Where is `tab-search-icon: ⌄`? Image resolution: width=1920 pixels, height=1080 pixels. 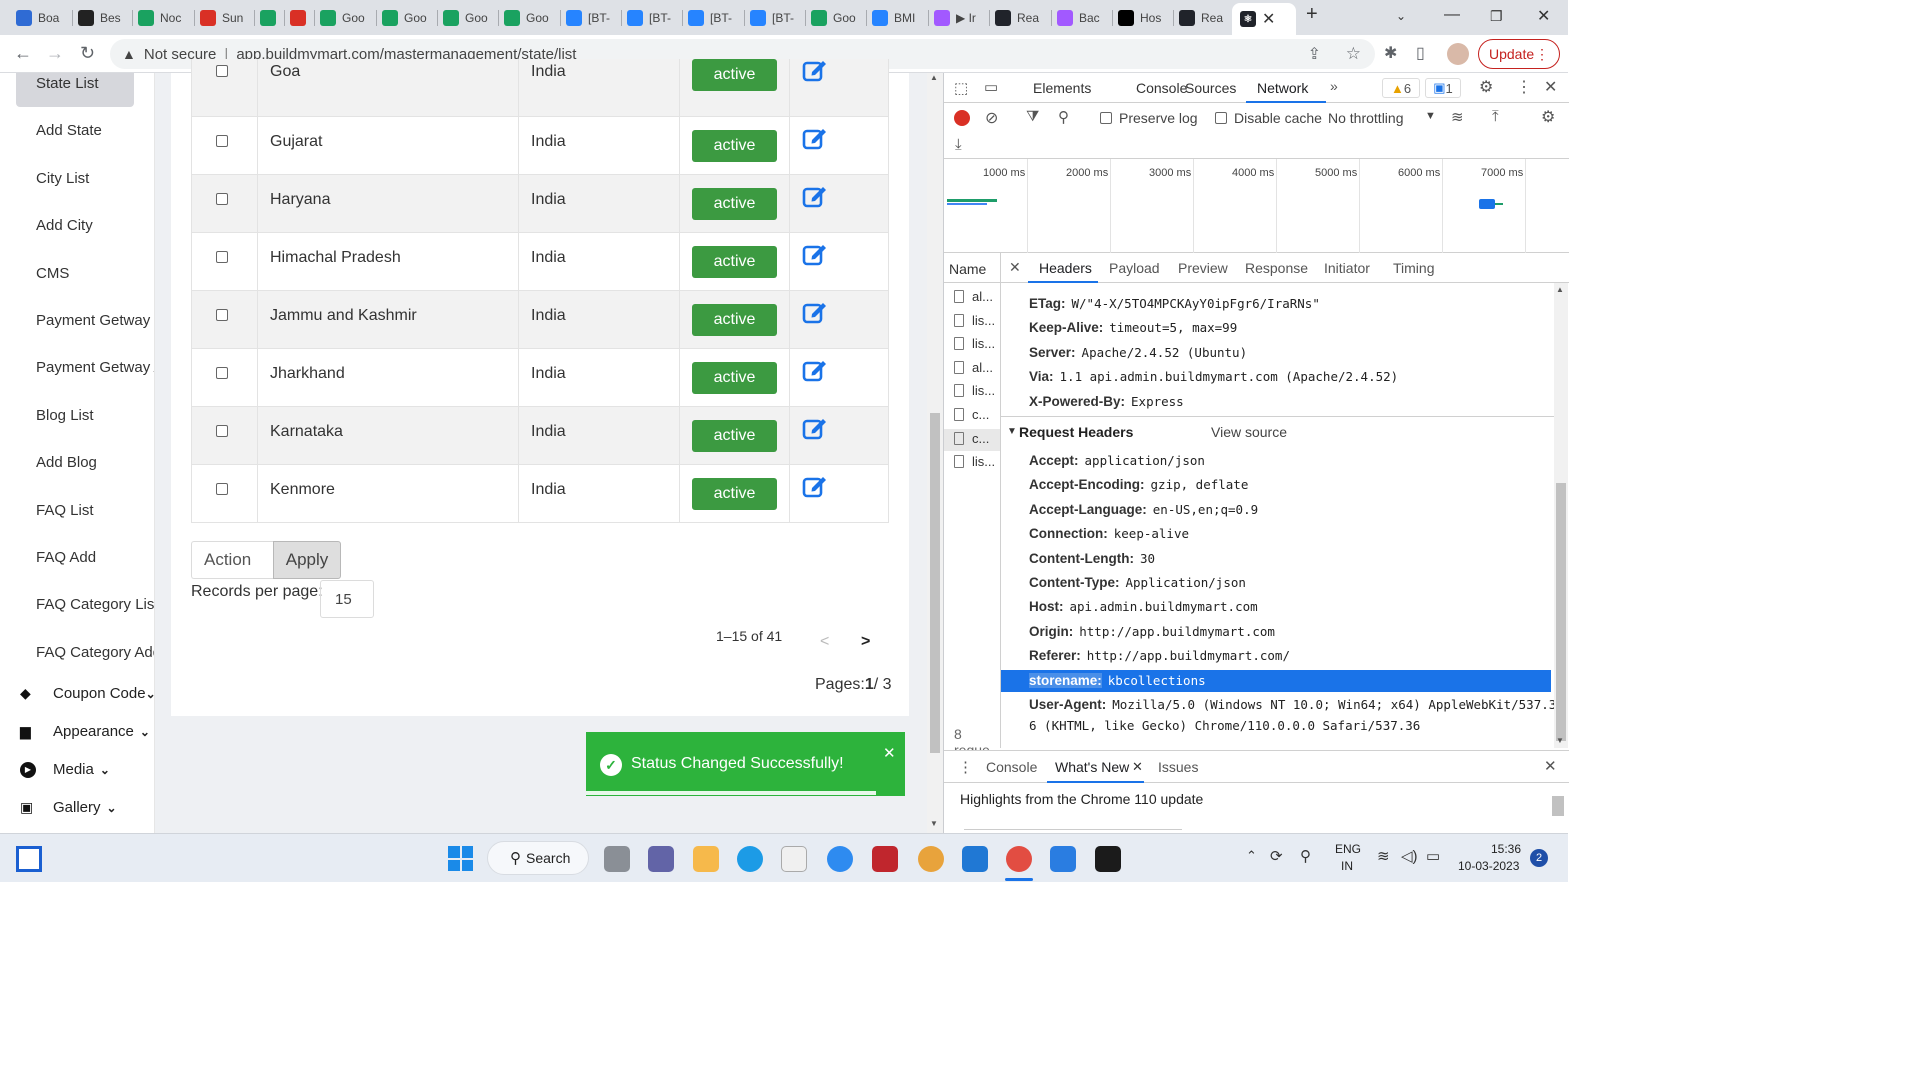 tab-search-icon: ⌄ is located at coordinates (1401, 16).